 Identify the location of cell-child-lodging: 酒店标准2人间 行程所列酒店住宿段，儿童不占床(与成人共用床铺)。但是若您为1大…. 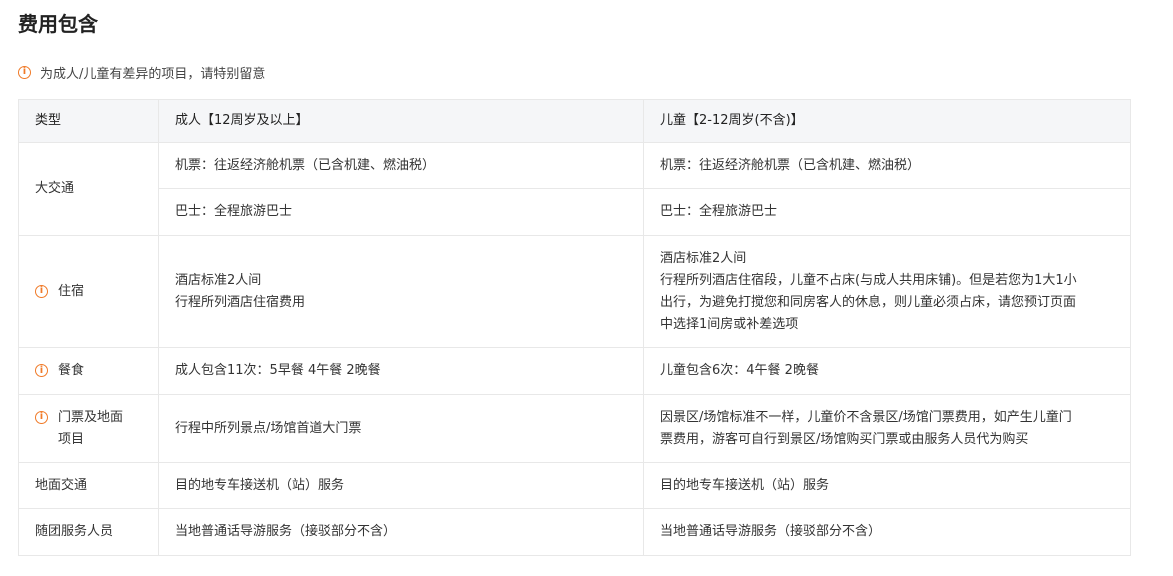
(887, 291).